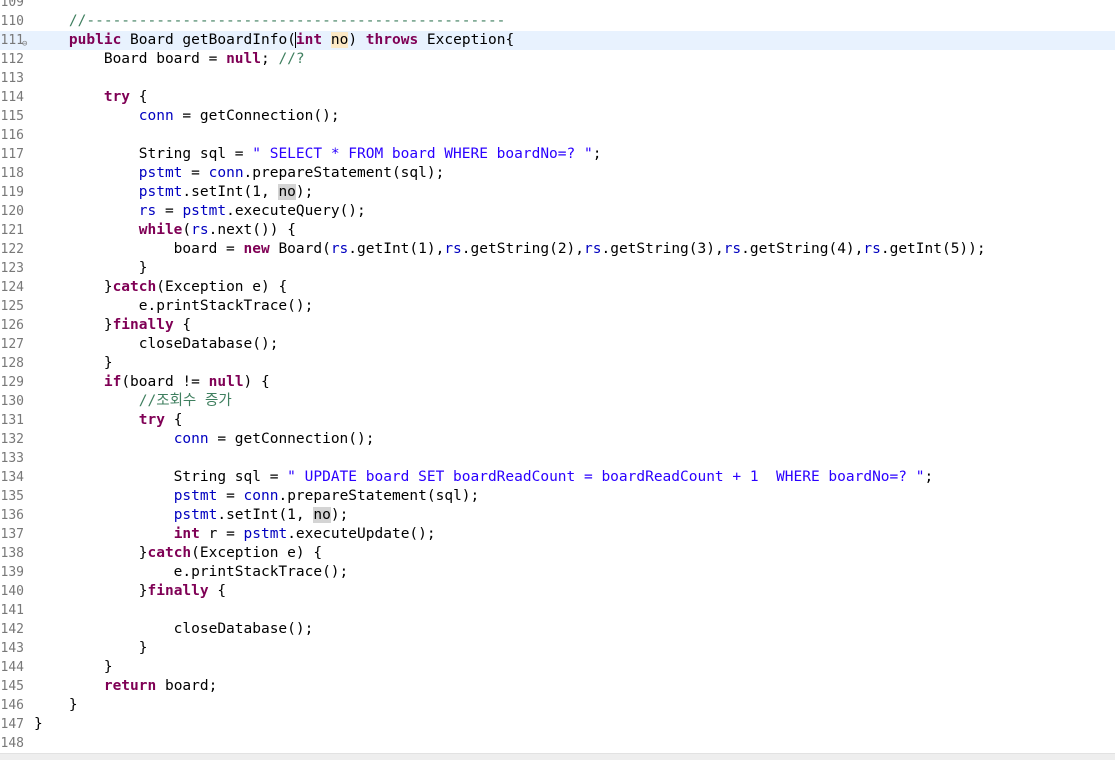 The image size is (1115, 760). What do you see at coordinates (12, 21) in the screenshot?
I see `line-number: 110` at bounding box center [12, 21].